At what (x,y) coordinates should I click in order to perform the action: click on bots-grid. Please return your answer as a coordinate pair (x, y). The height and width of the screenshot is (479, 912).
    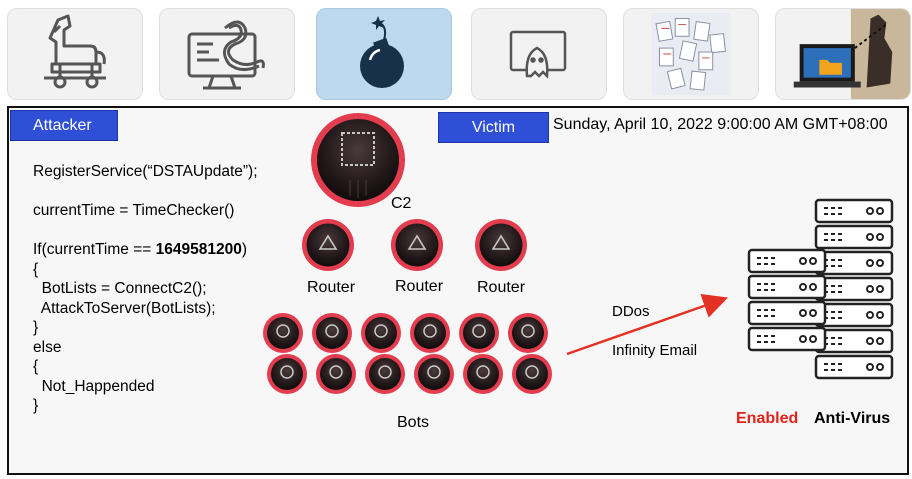
    Looking at the image, I should click on (407, 353).